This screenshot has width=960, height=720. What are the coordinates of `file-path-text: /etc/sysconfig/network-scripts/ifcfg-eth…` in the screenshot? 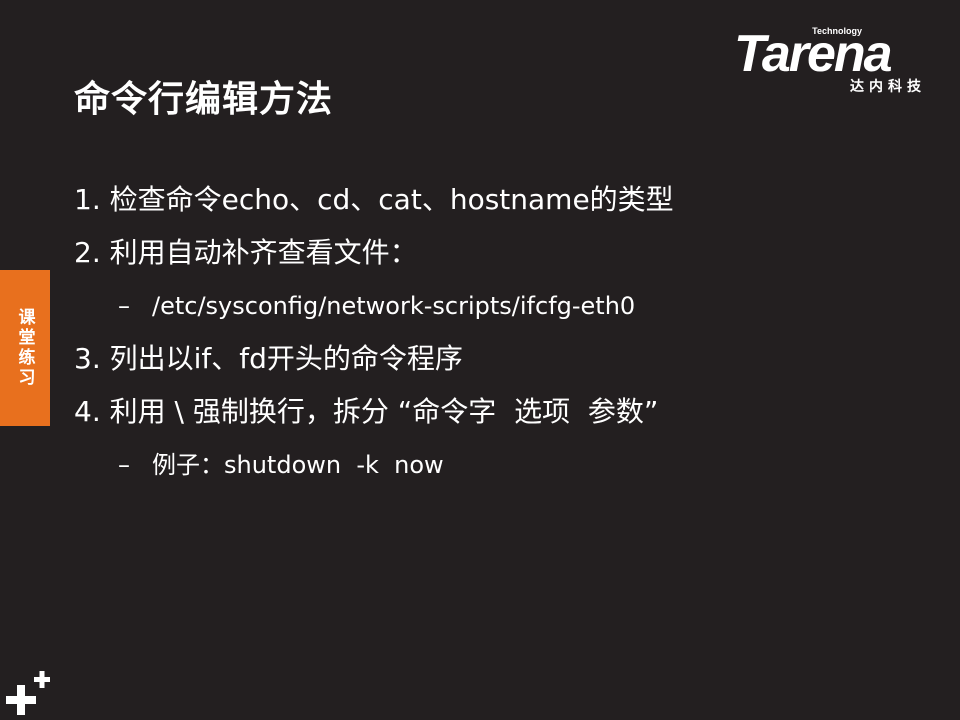 It's located at (394, 306).